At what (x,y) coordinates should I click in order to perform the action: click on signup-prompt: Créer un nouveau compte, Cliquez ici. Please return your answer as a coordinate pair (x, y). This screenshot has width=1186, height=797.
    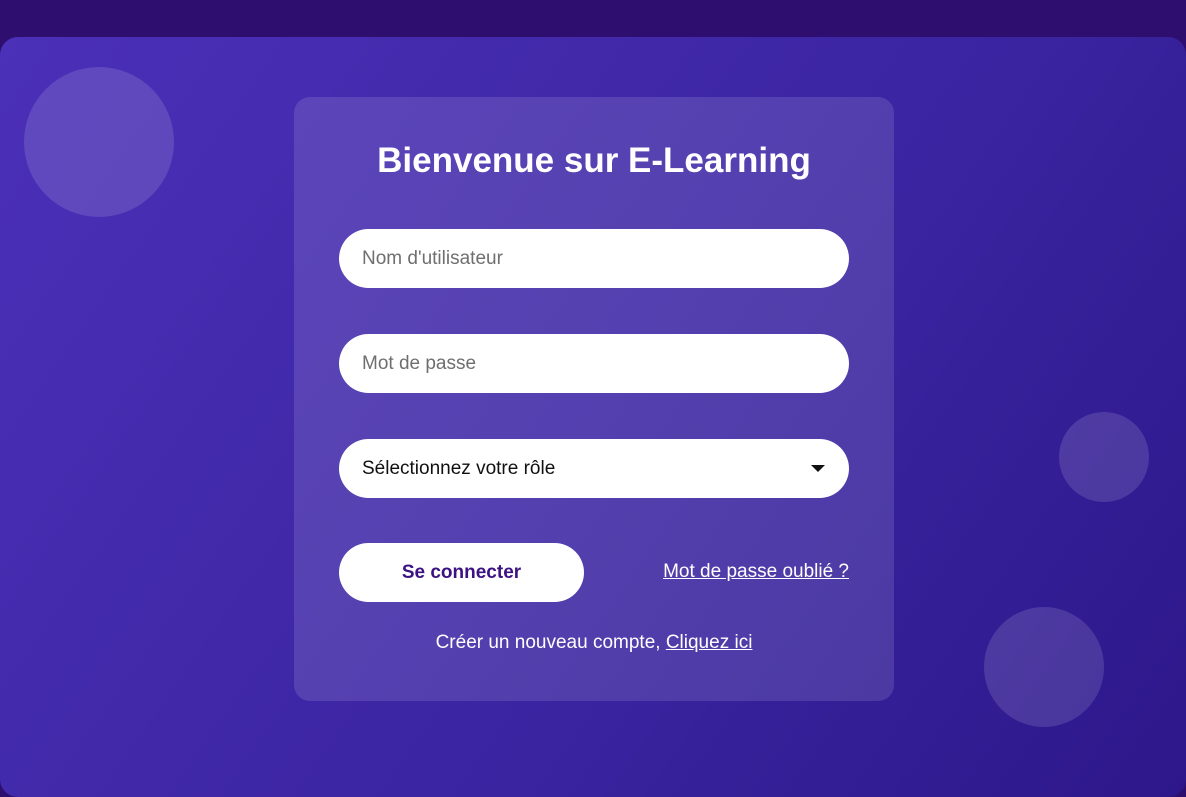
    Looking at the image, I should click on (594, 643).